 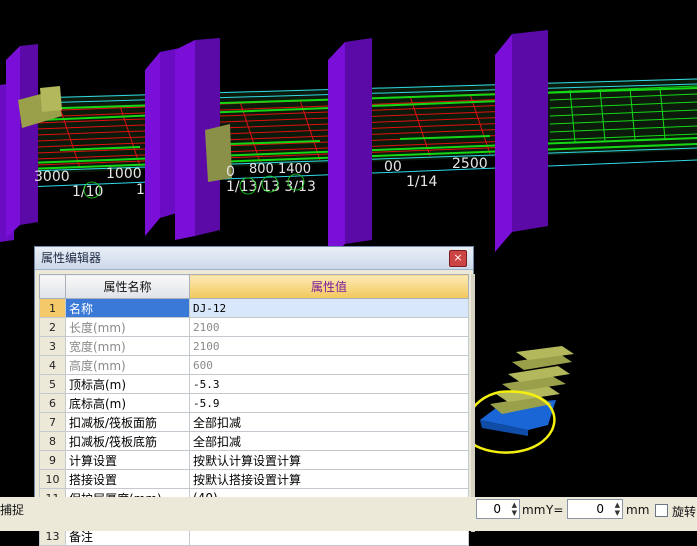 I want to click on property-row: 7 扣减板/筏板面筋 全部扣减, so click(x=254, y=422).